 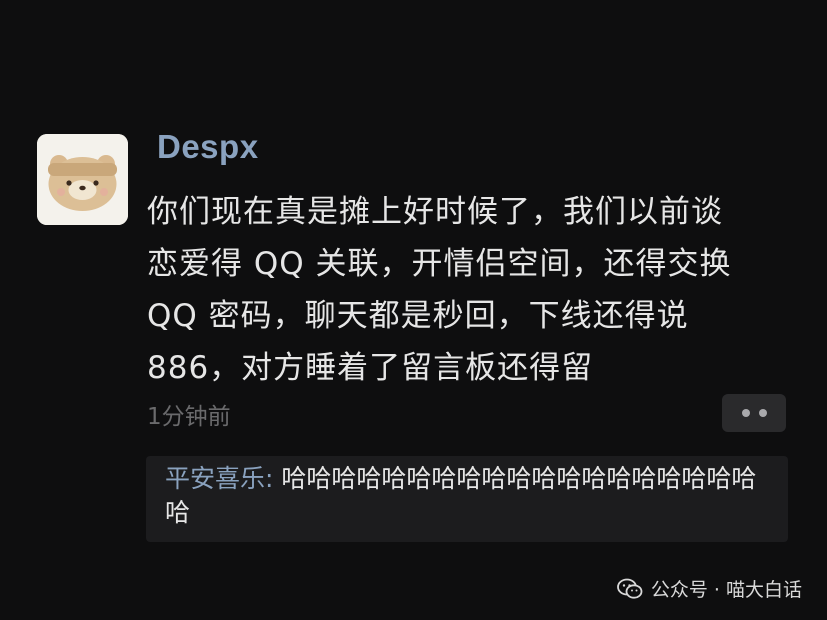 What do you see at coordinates (418, 316) in the screenshot?
I see `post-text-line: QQ 密码，聊天都是秒回，下线还得说` at bounding box center [418, 316].